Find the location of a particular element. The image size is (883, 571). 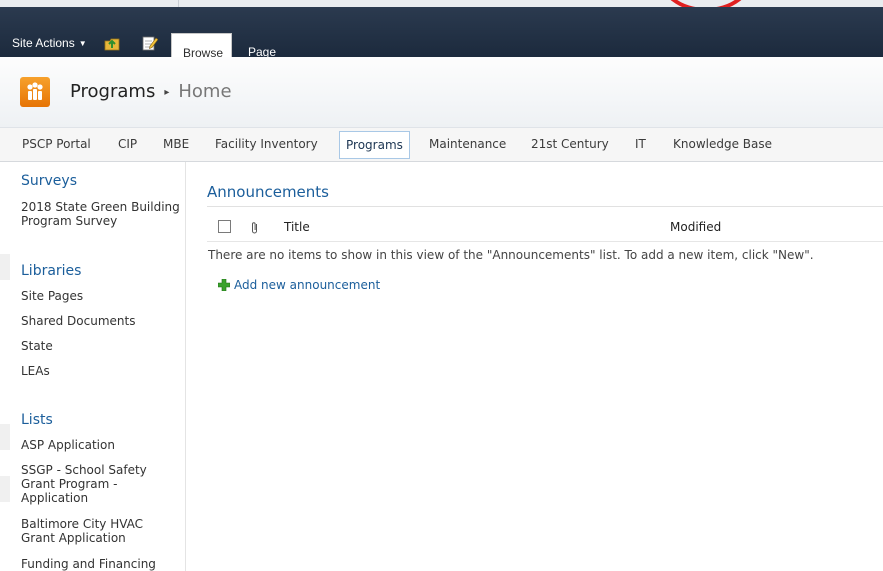

sidebar-item-shared-documents: Shared Documents is located at coordinates (101, 321).